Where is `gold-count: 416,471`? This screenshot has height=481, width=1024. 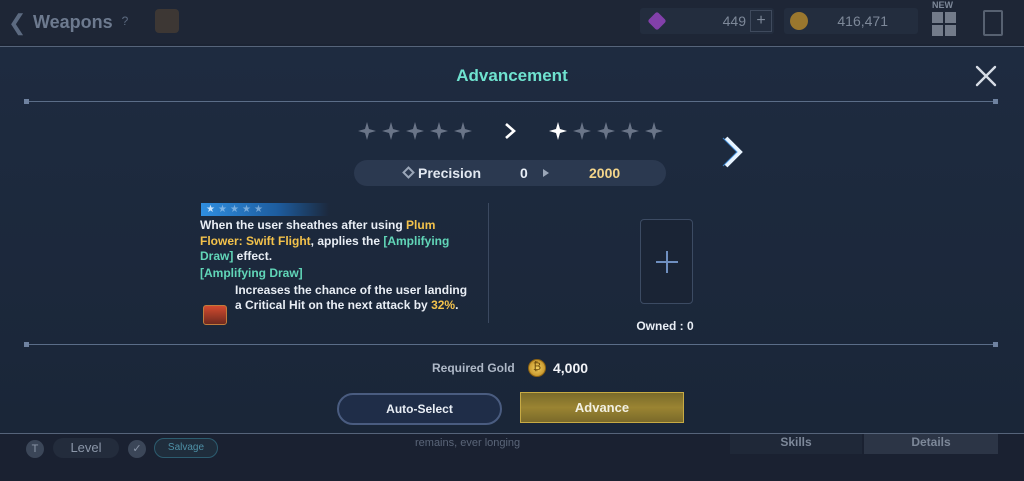
gold-count: 416,471 is located at coordinates (862, 21).